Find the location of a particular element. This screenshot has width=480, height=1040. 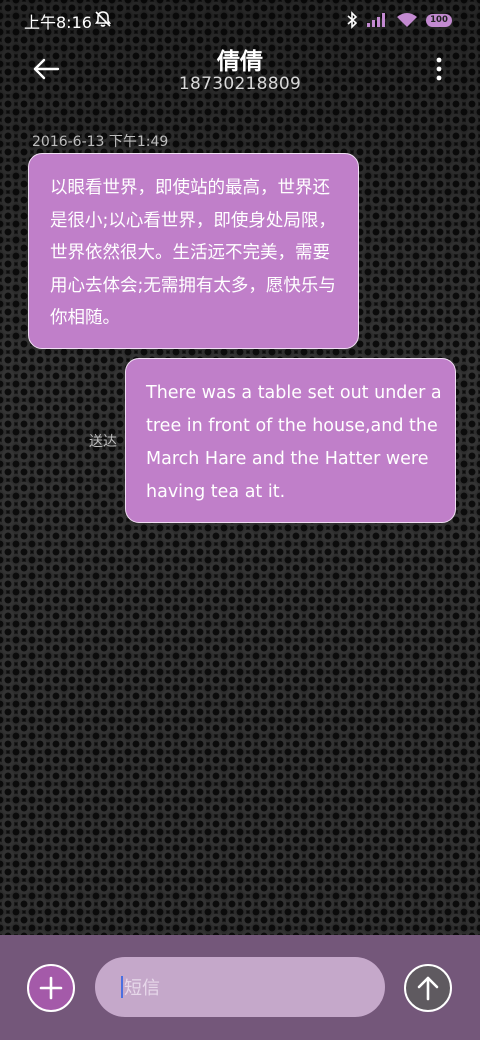

battery-indicator: 100 is located at coordinates (439, 20).